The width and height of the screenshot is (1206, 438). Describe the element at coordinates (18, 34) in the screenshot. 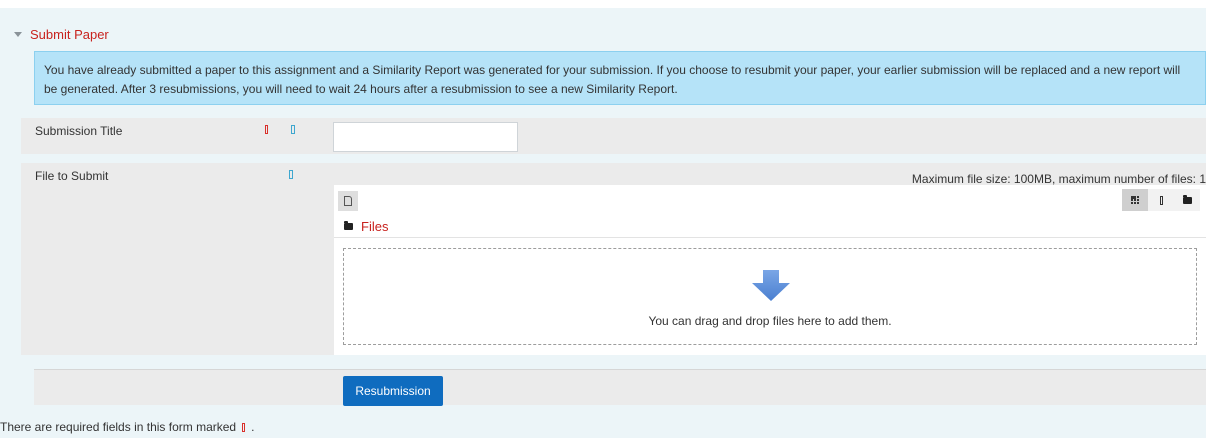

I see `caret-down-icon` at that location.